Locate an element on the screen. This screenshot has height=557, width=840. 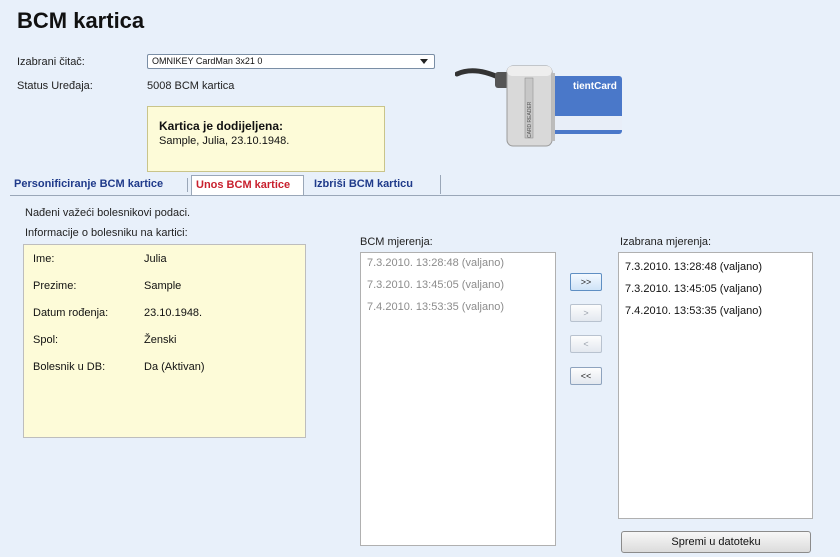
tab-divider is located at coordinates (187, 185).